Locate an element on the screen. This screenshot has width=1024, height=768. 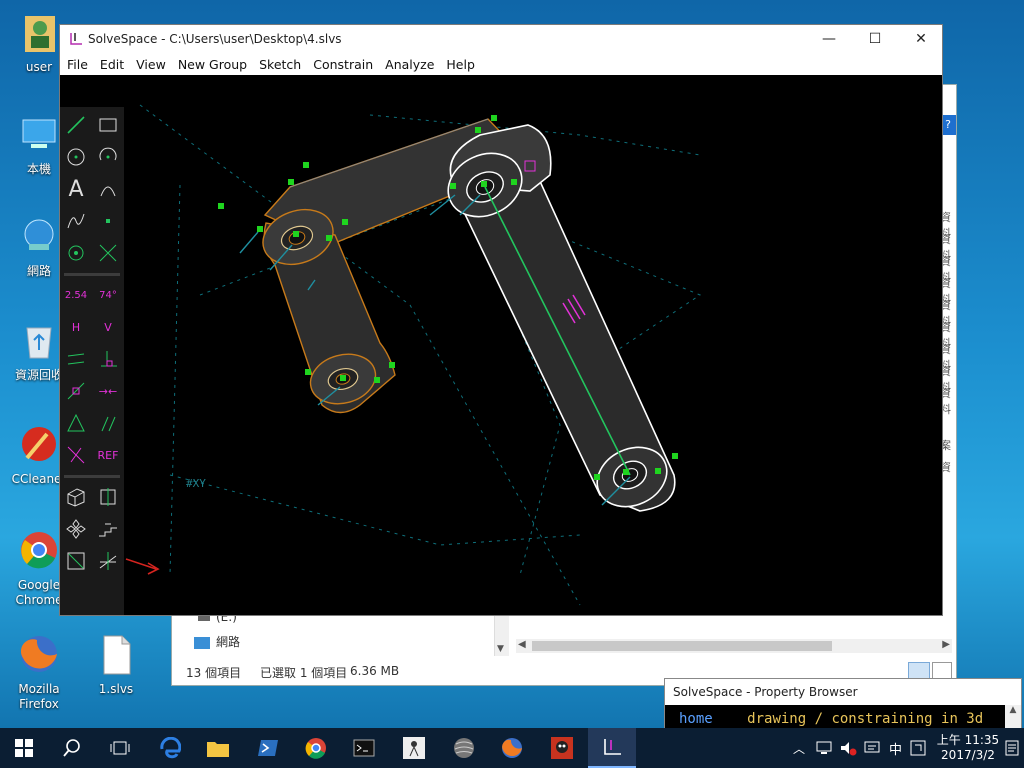
action-center-icon is located at coordinates (872, 748).